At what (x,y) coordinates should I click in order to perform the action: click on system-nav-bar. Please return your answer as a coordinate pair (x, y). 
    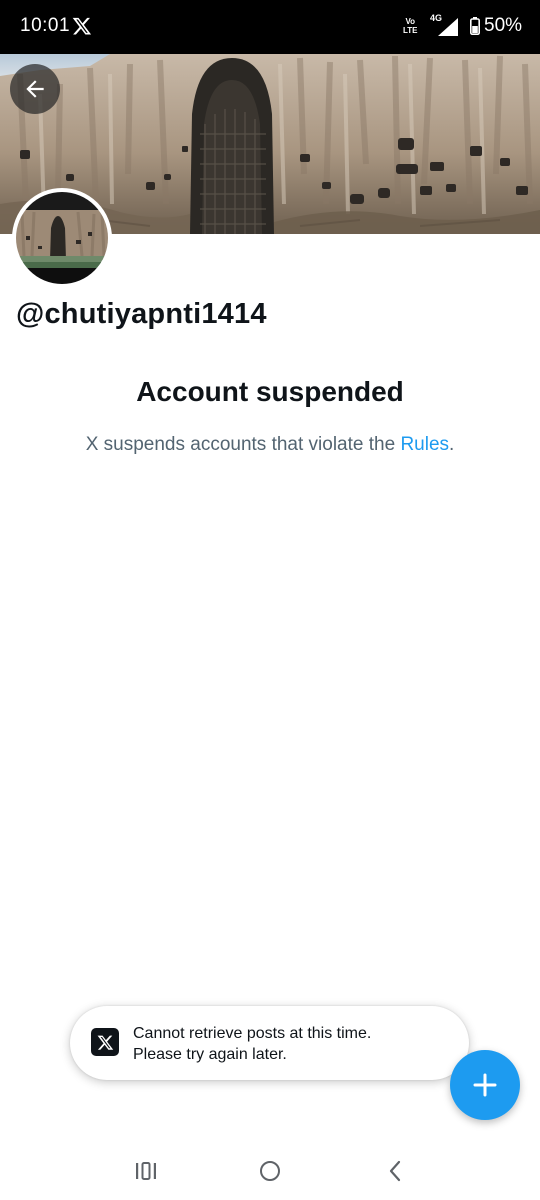
    Looking at the image, I should click on (270, 1170).